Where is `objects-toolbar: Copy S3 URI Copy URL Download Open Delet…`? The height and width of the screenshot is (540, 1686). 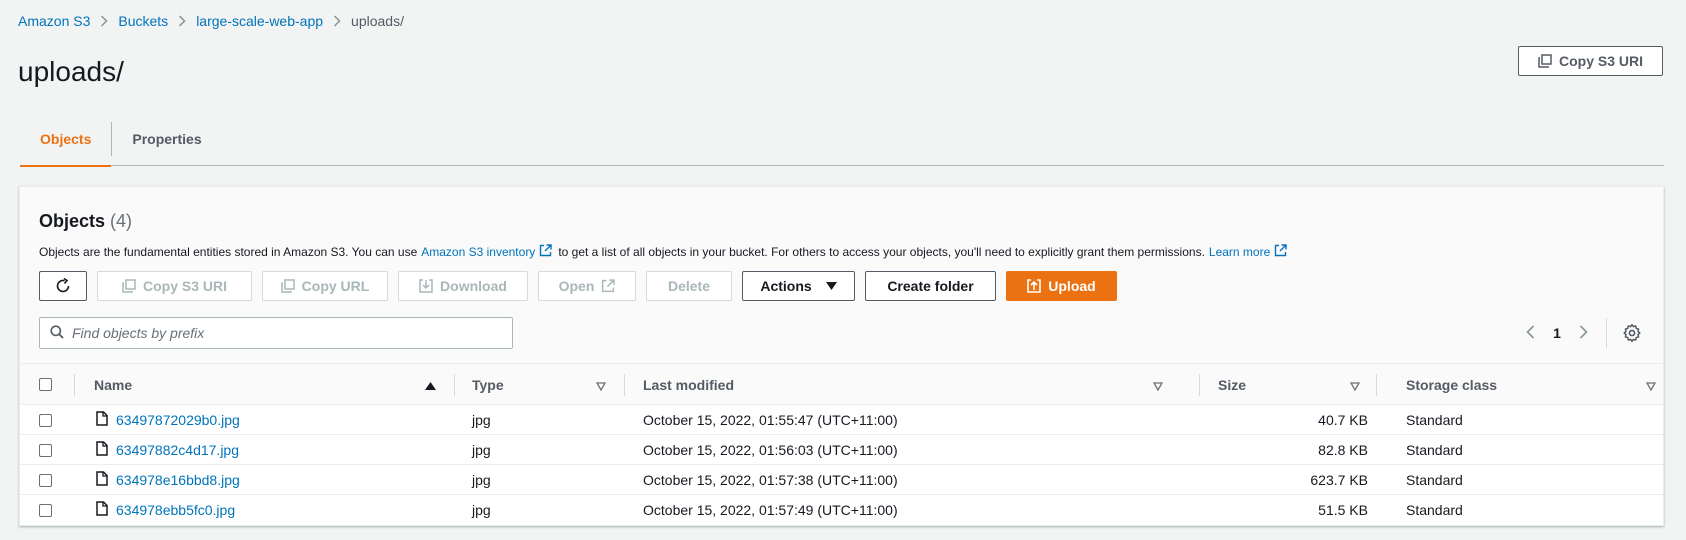 objects-toolbar: Copy S3 URI Copy URL Download Open Delet… is located at coordinates (578, 286).